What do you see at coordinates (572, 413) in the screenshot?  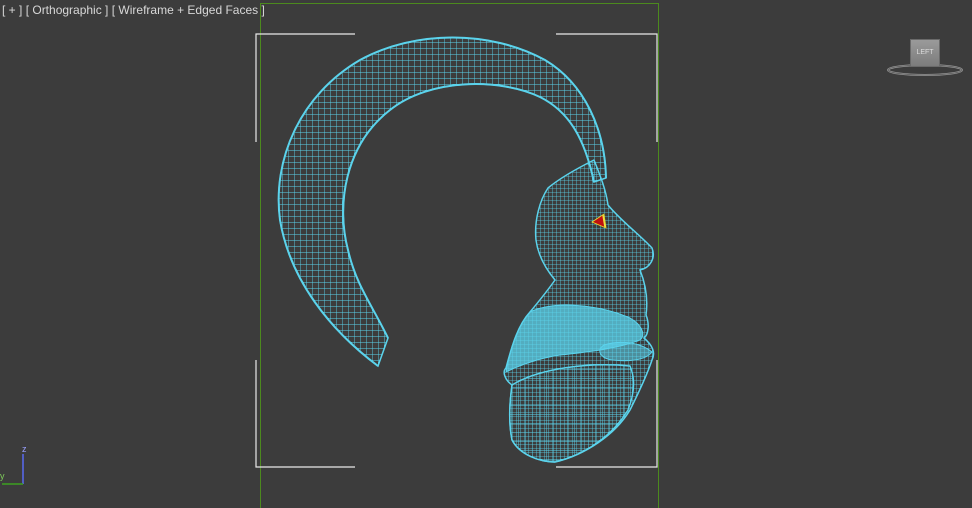 I see `jaw-region` at bounding box center [572, 413].